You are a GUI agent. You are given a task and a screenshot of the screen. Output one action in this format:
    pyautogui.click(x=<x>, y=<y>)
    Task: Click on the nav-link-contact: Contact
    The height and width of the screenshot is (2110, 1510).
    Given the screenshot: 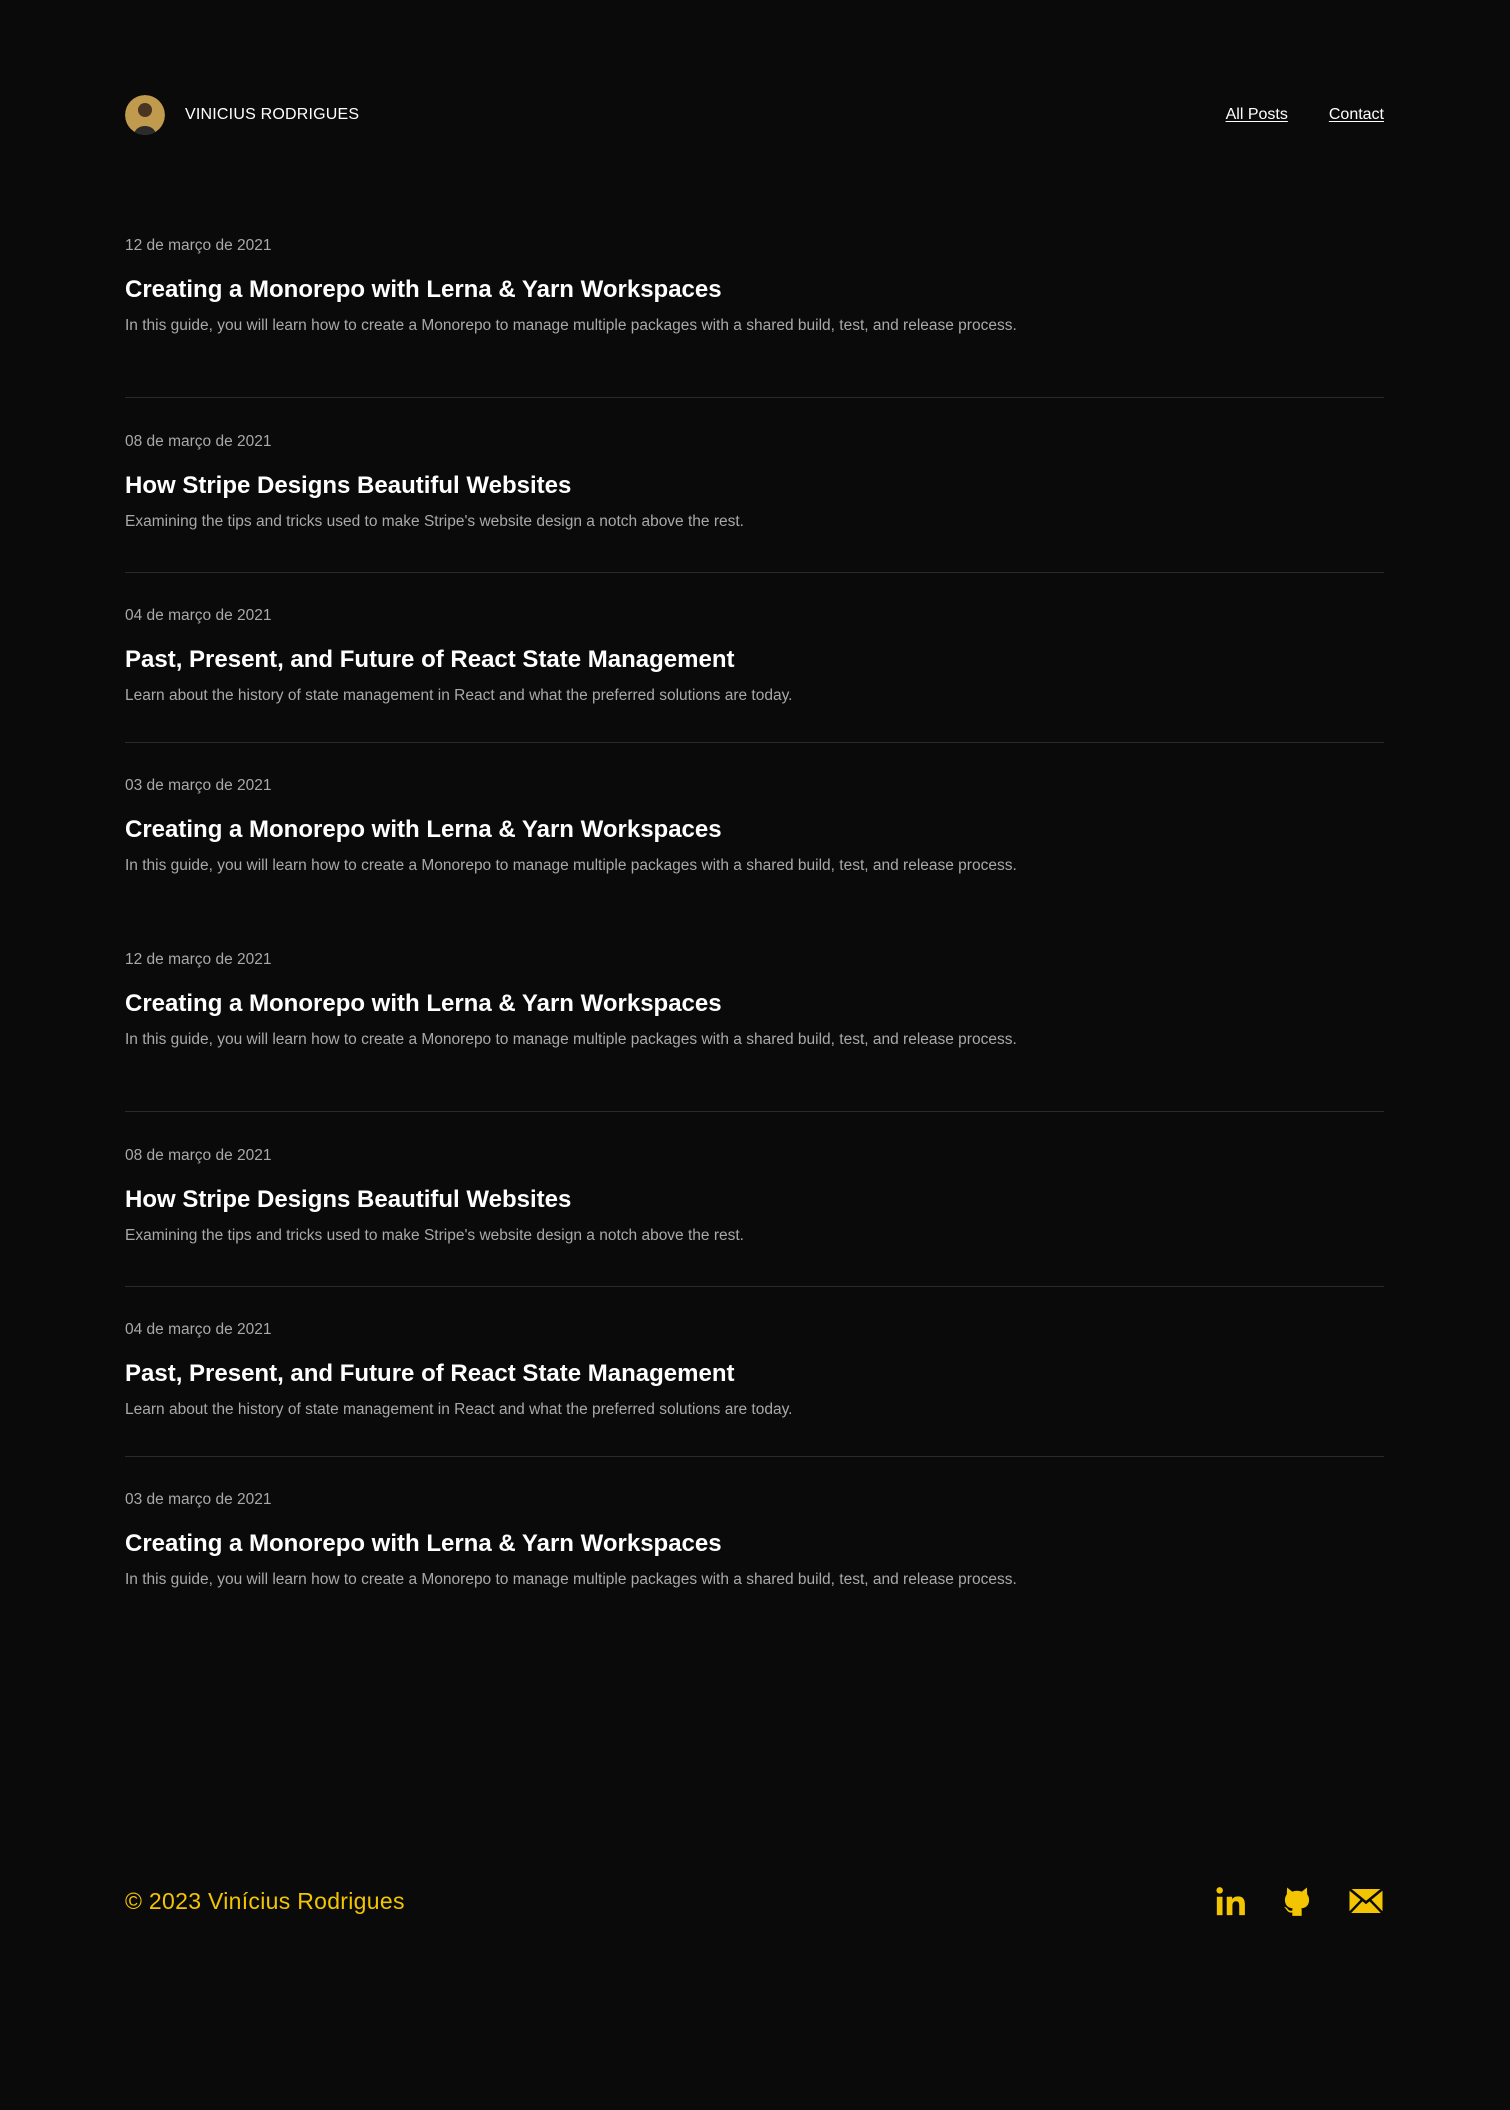 What is the action you would take?
    pyautogui.click(x=1356, y=115)
    